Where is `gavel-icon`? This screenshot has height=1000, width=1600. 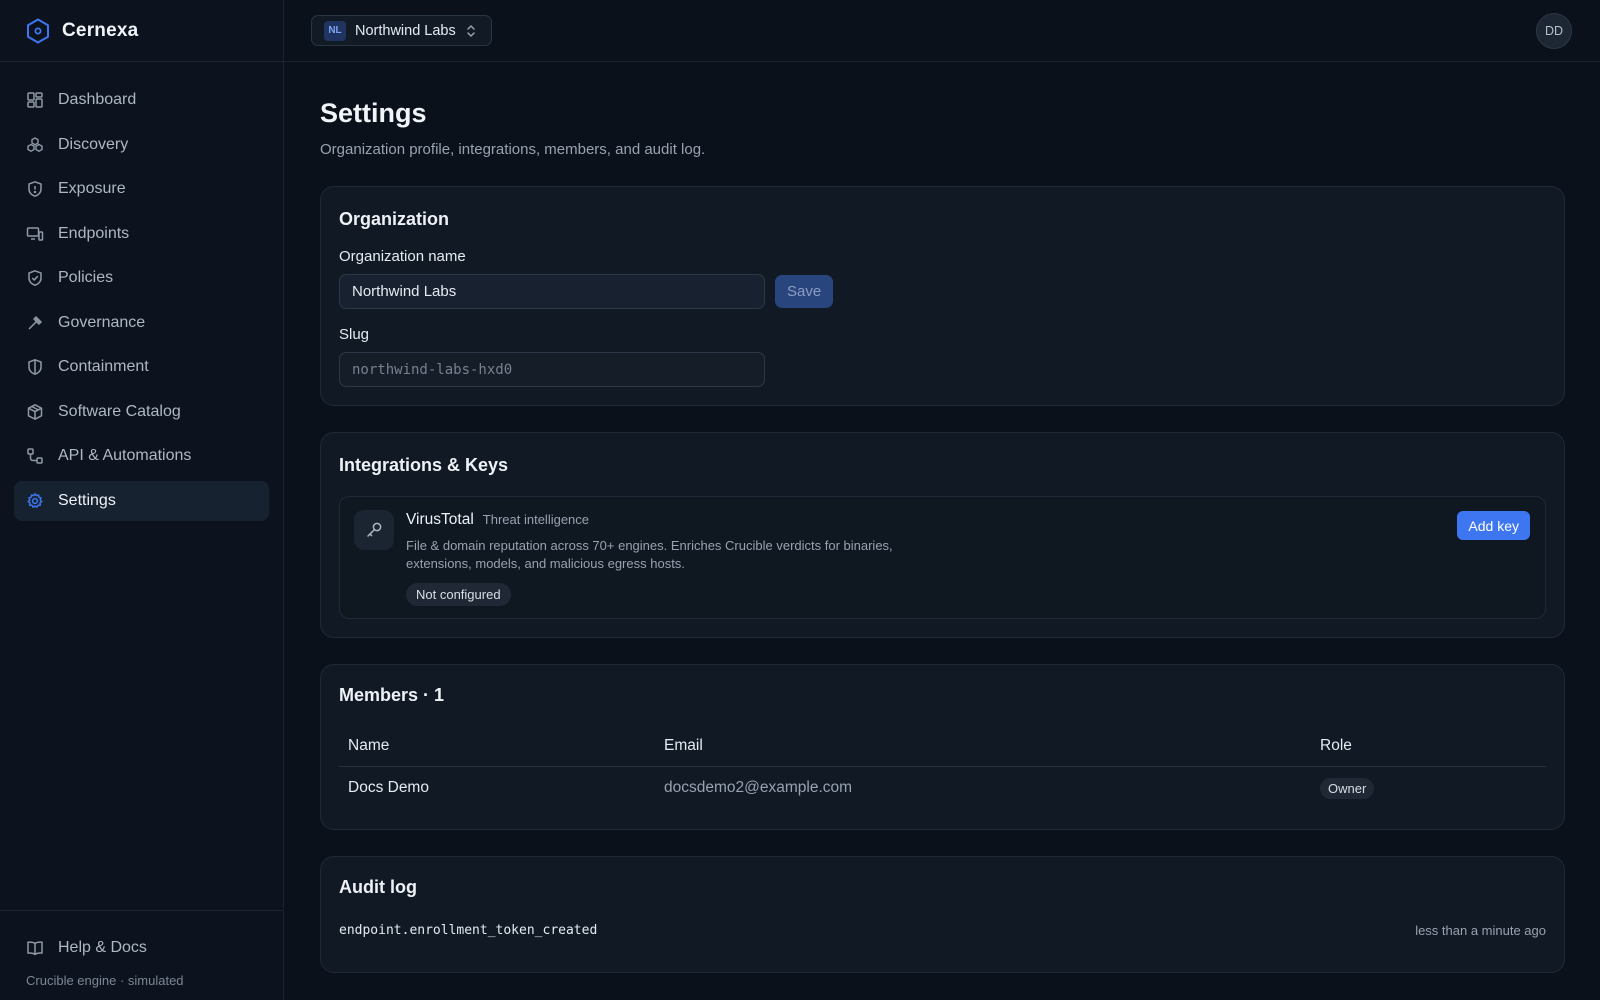
gavel-icon is located at coordinates (35, 323).